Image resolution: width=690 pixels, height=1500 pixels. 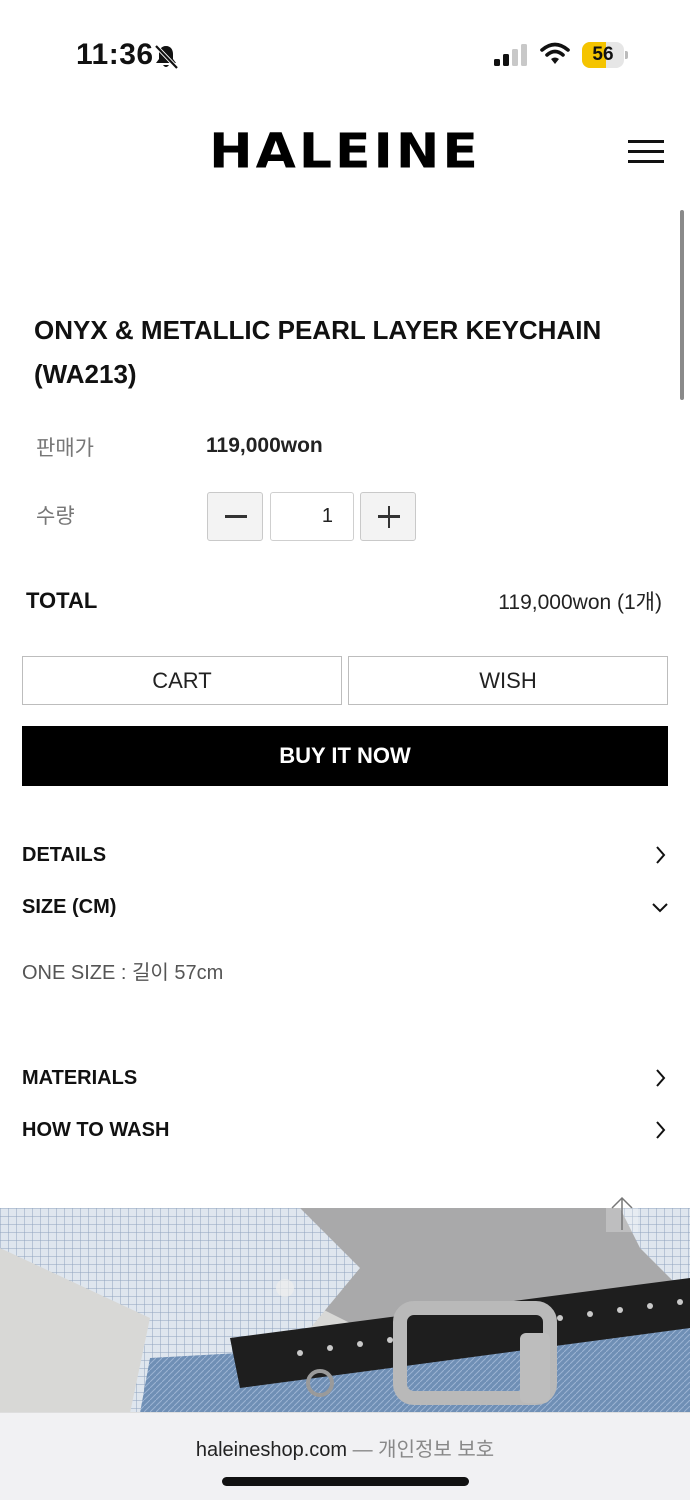 I want to click on minus-icon, so click(x=236, y=516).